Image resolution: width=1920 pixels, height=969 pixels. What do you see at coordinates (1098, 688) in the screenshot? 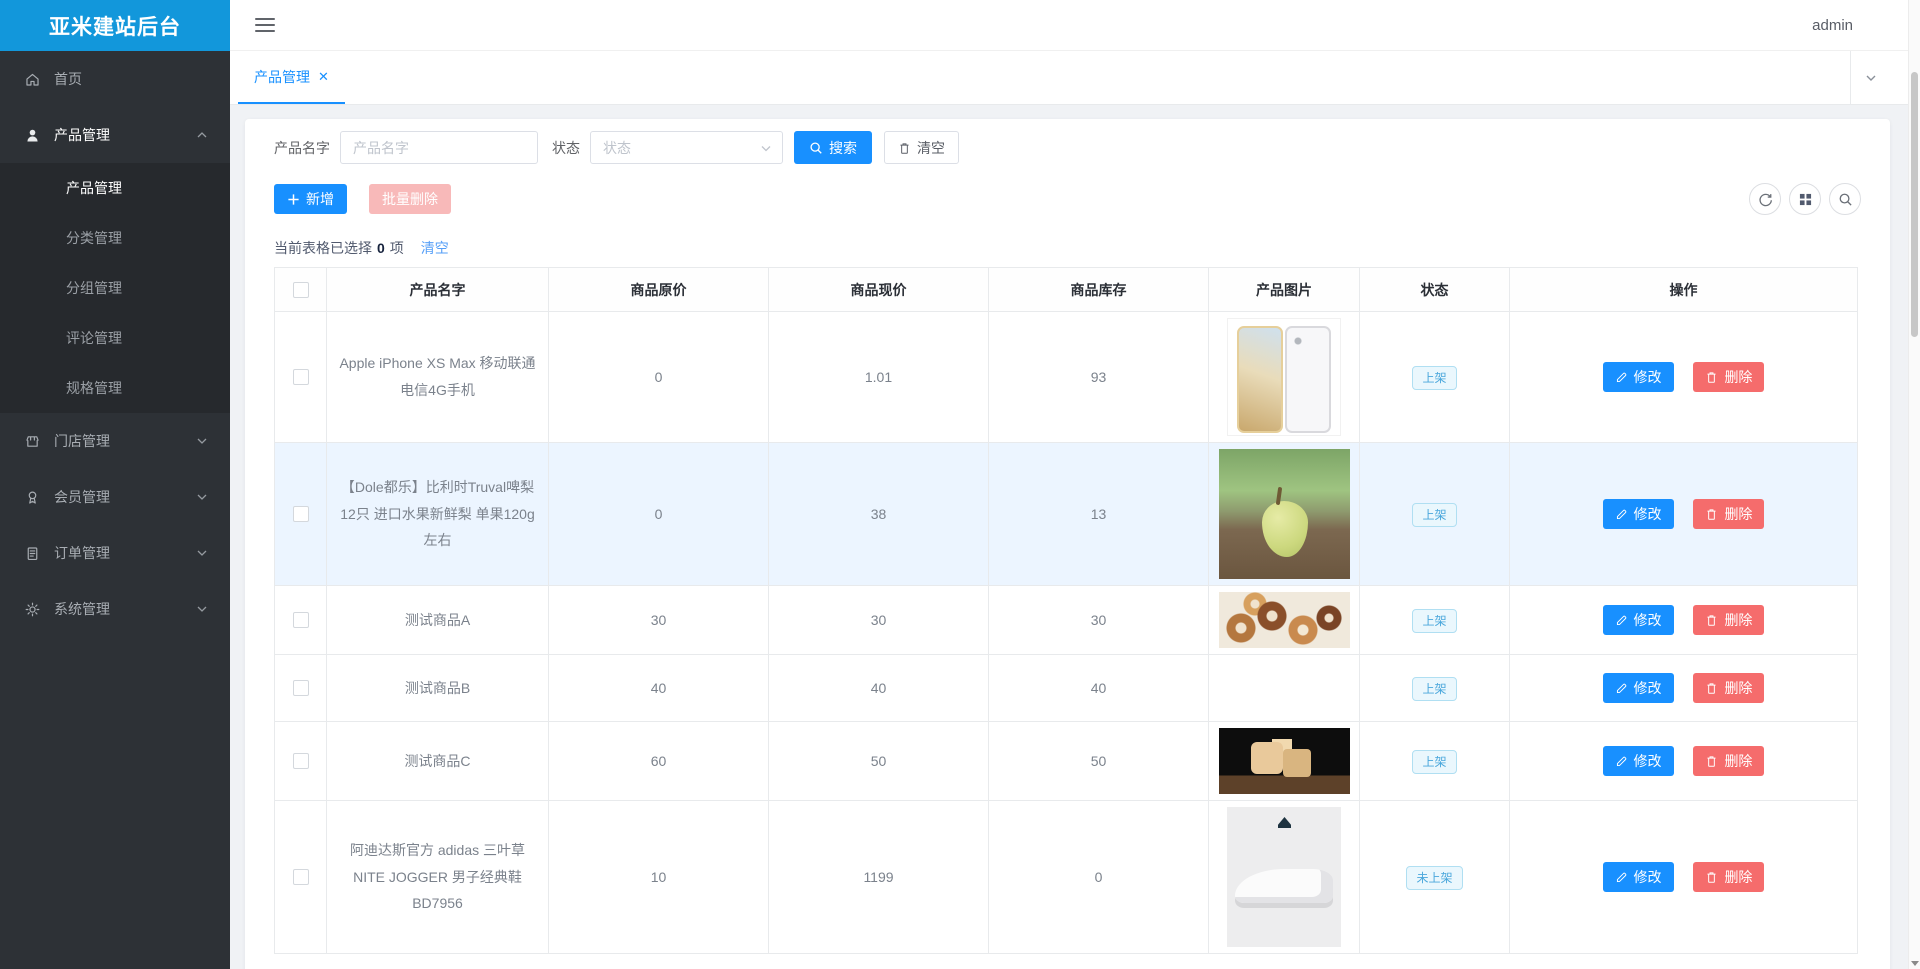
I see `product-stock: 40` at bounding box center [1098, 688].